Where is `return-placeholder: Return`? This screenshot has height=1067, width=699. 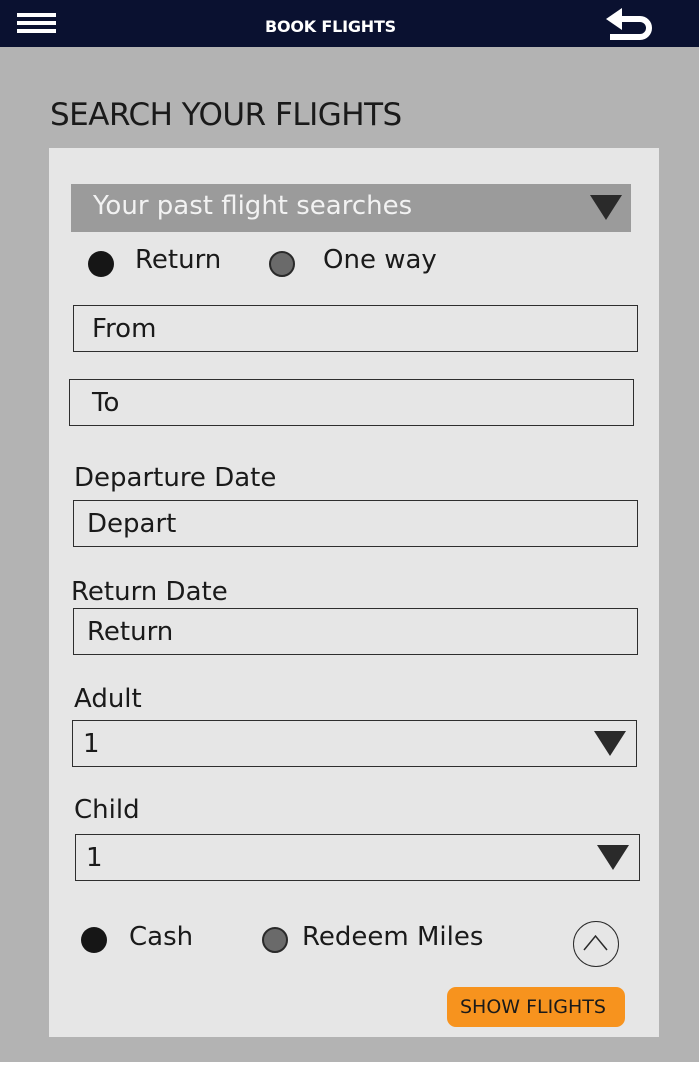 return-placeholder: Return is located at coordinates (130, 632).